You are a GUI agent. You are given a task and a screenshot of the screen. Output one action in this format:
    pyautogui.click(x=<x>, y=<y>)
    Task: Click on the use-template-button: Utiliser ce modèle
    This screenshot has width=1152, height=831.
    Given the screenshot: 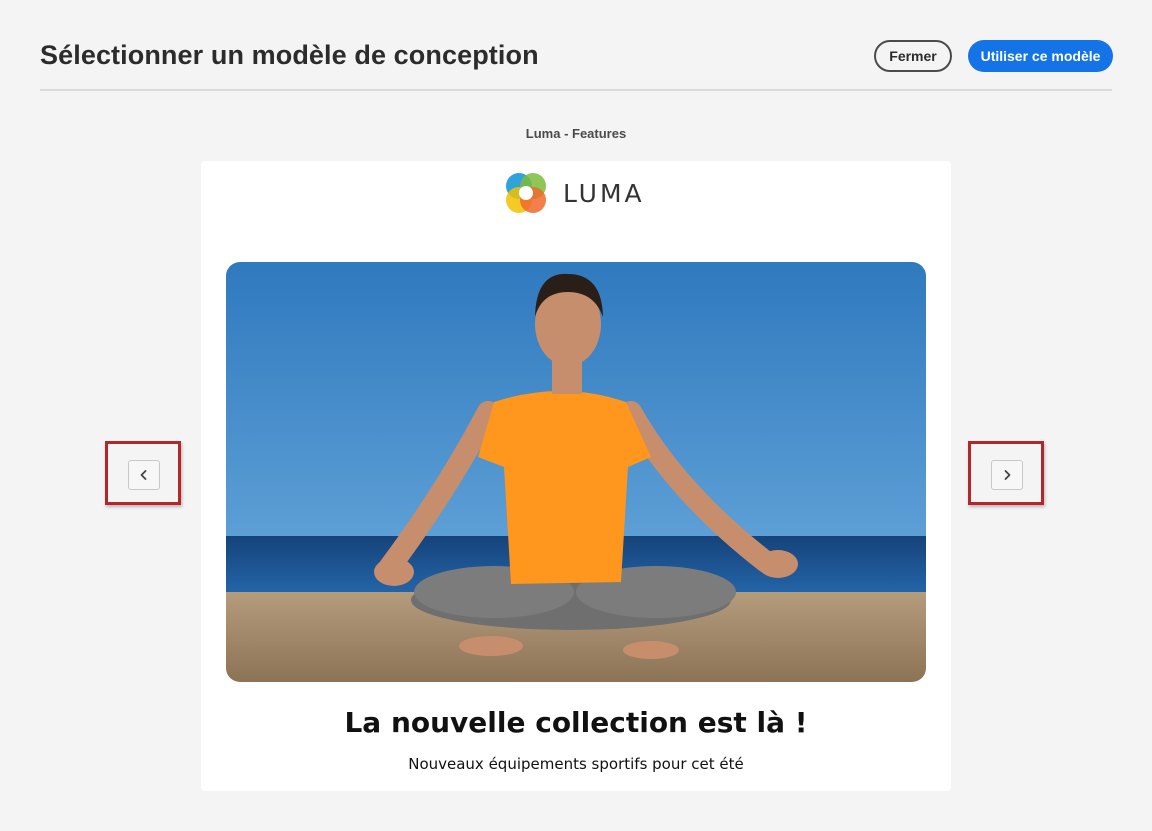 What is the action you would take?
    pyautogui.click(x=1040, y=56)
    